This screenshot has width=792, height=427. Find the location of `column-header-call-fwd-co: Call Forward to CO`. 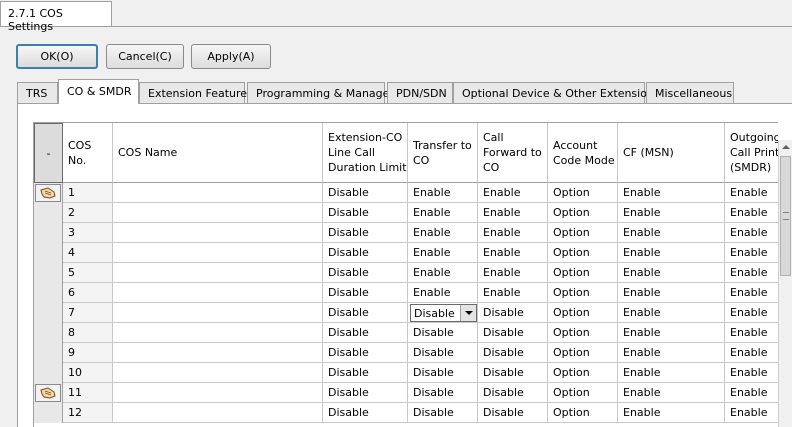

column-header-call-fwd-co: Call Forward to CO is located at coordinates (513, 153).